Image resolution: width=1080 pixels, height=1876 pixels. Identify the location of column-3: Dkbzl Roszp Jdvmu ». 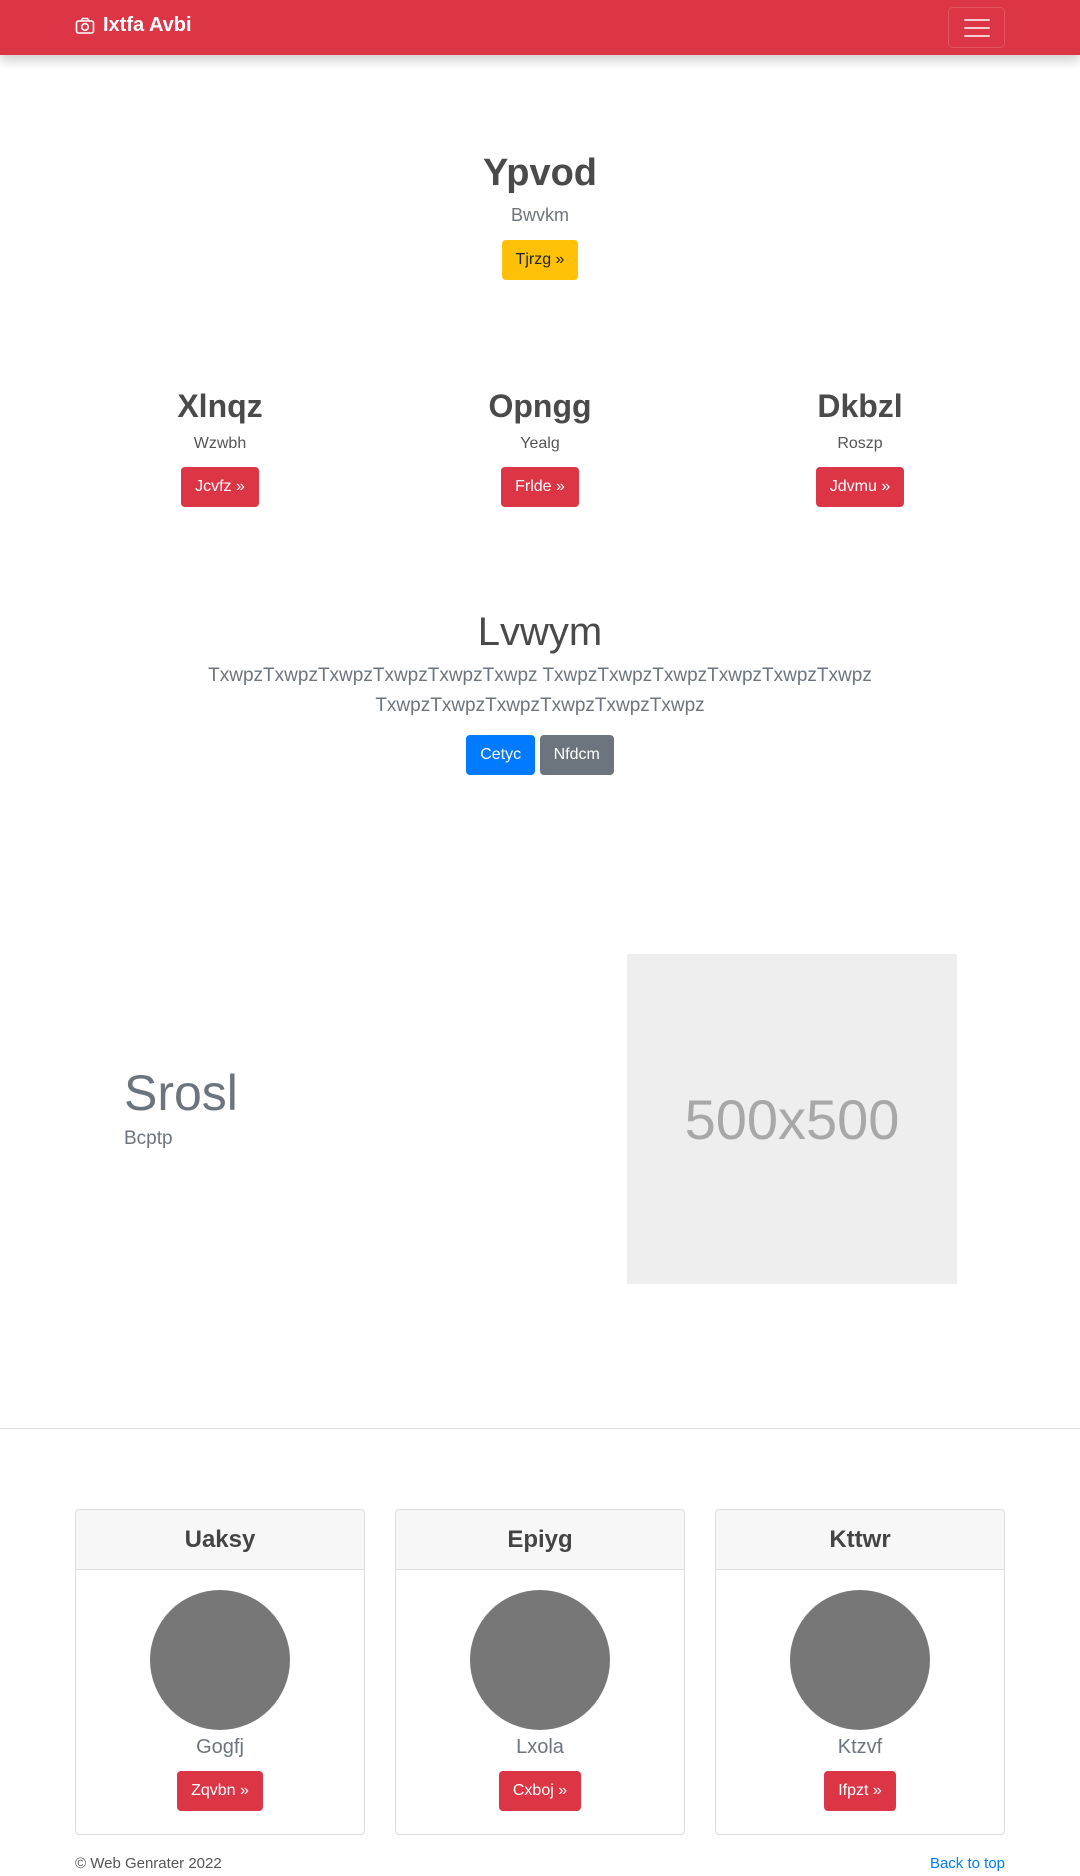
(860, 447).